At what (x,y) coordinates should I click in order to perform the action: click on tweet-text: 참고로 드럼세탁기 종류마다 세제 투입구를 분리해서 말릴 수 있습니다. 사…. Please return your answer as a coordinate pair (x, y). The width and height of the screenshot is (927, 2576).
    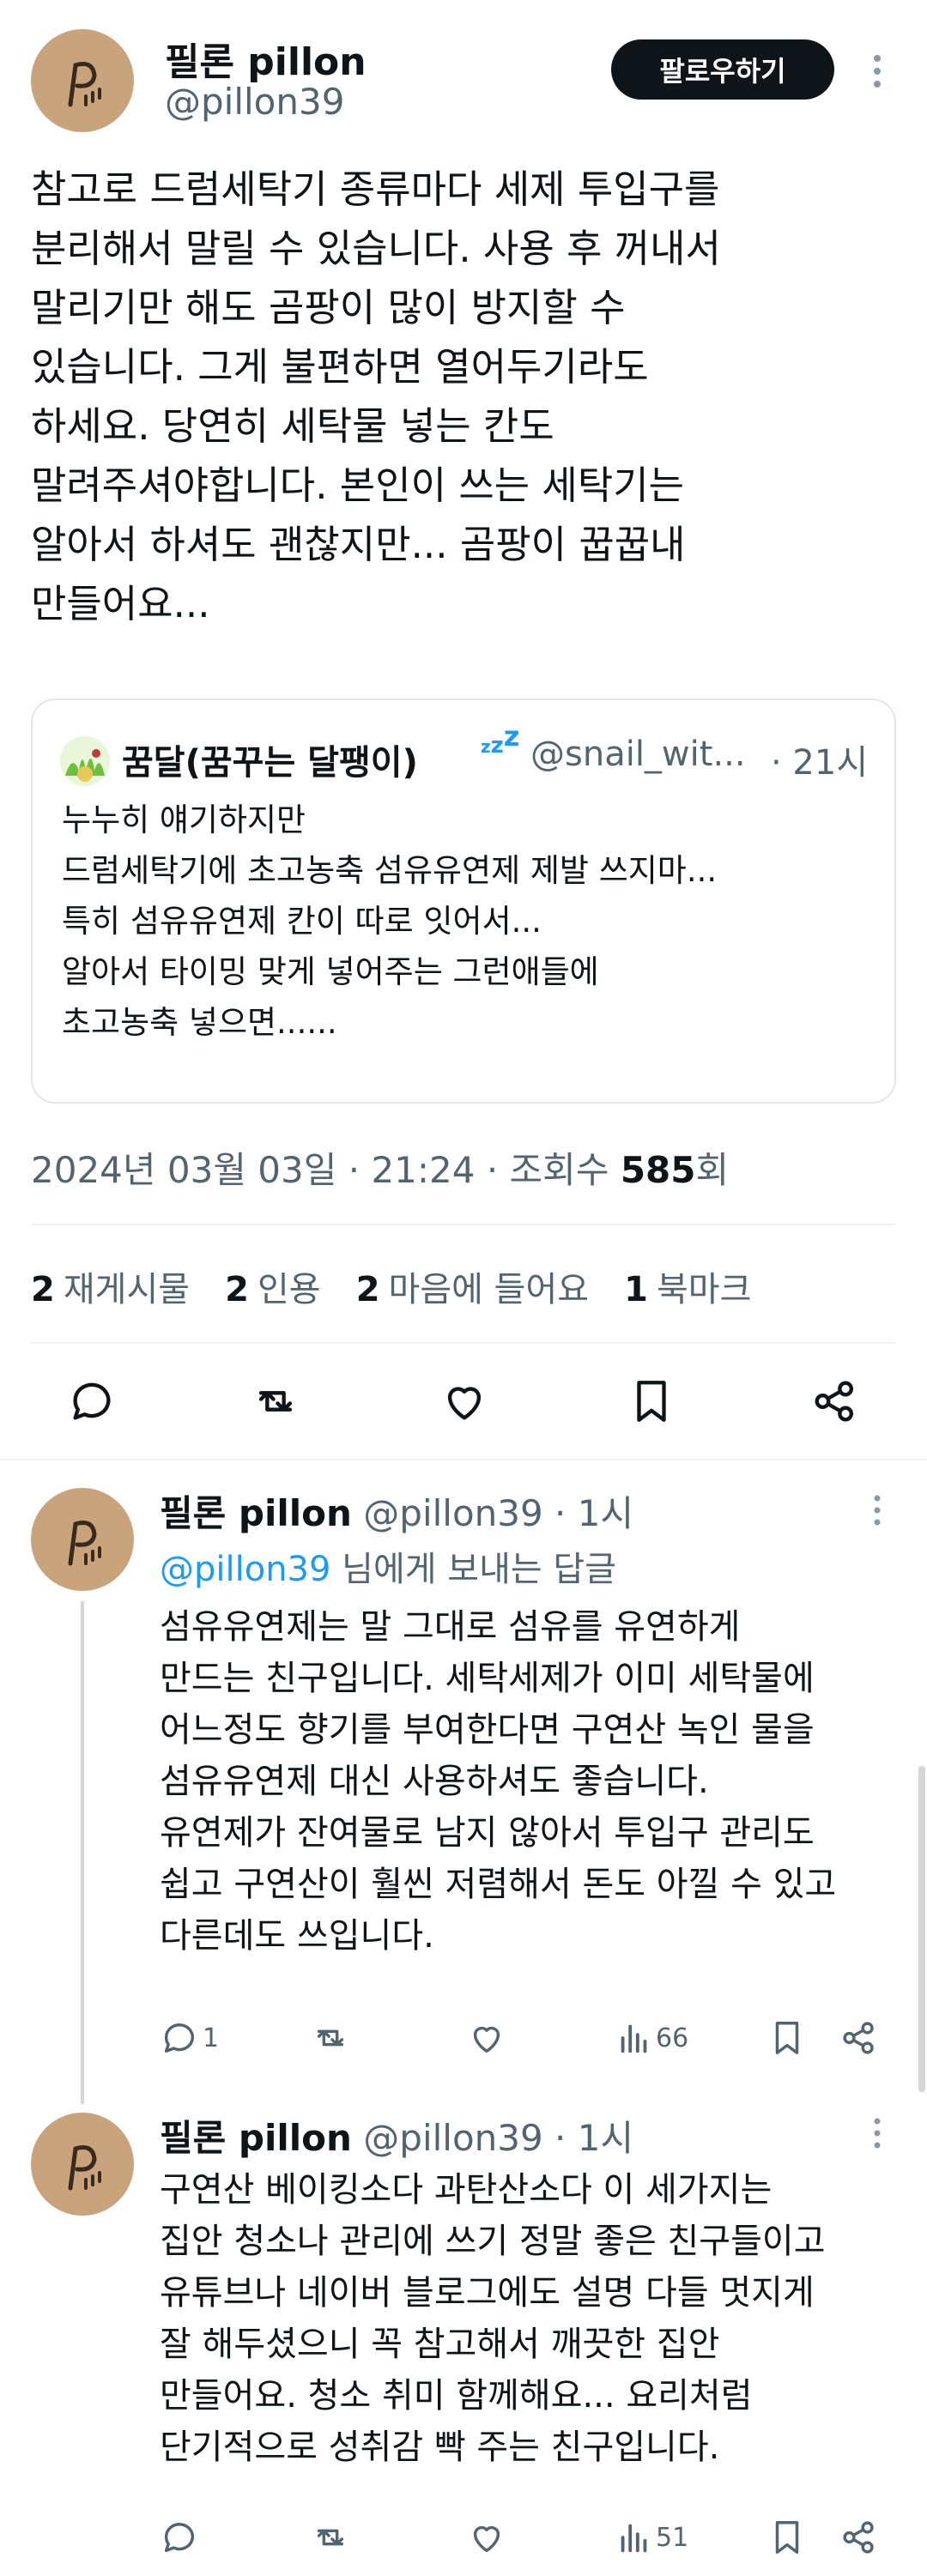
    Looking at the image, I should click on (376, 396).